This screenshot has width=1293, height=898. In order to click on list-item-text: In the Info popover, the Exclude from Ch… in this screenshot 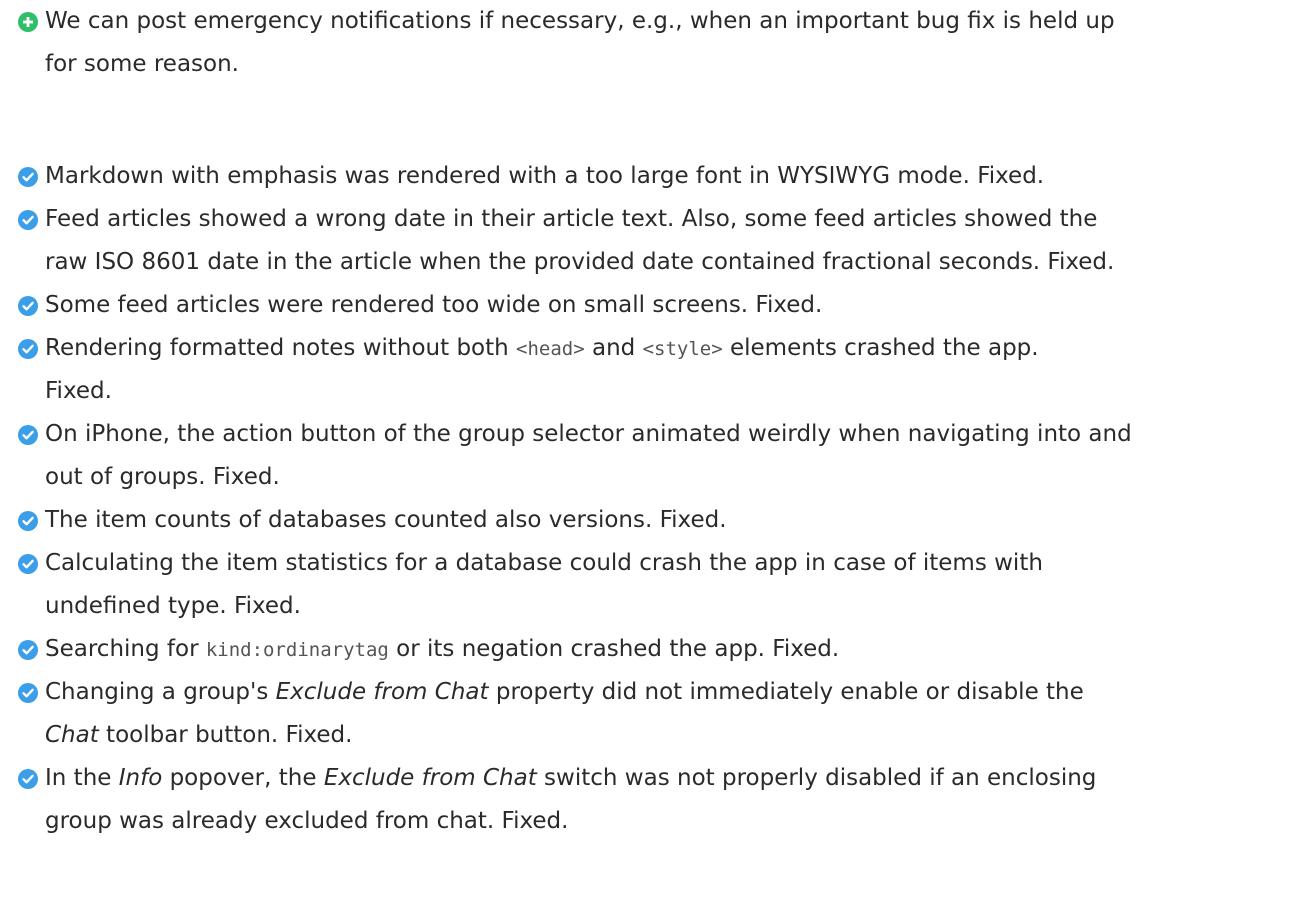, I will do `click(571, 778)`.